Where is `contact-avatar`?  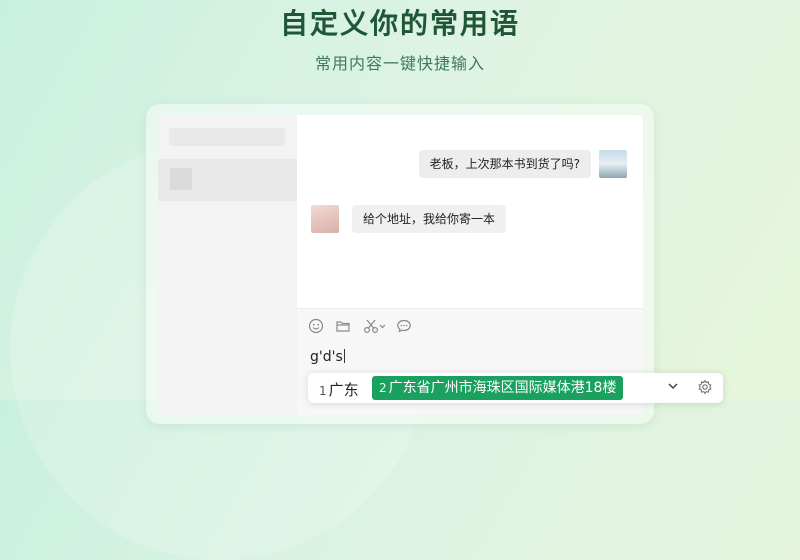
contact-avatar is located at coordinates (325, 219).